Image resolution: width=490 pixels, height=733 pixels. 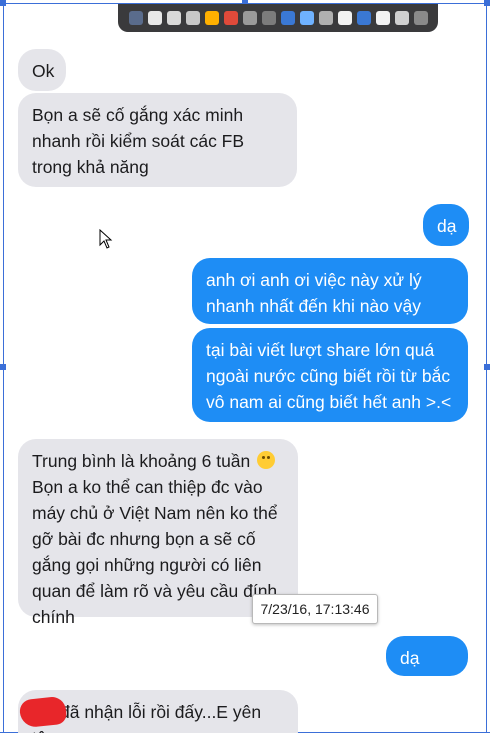 I want to click on dock, so click(x=278, y=18).